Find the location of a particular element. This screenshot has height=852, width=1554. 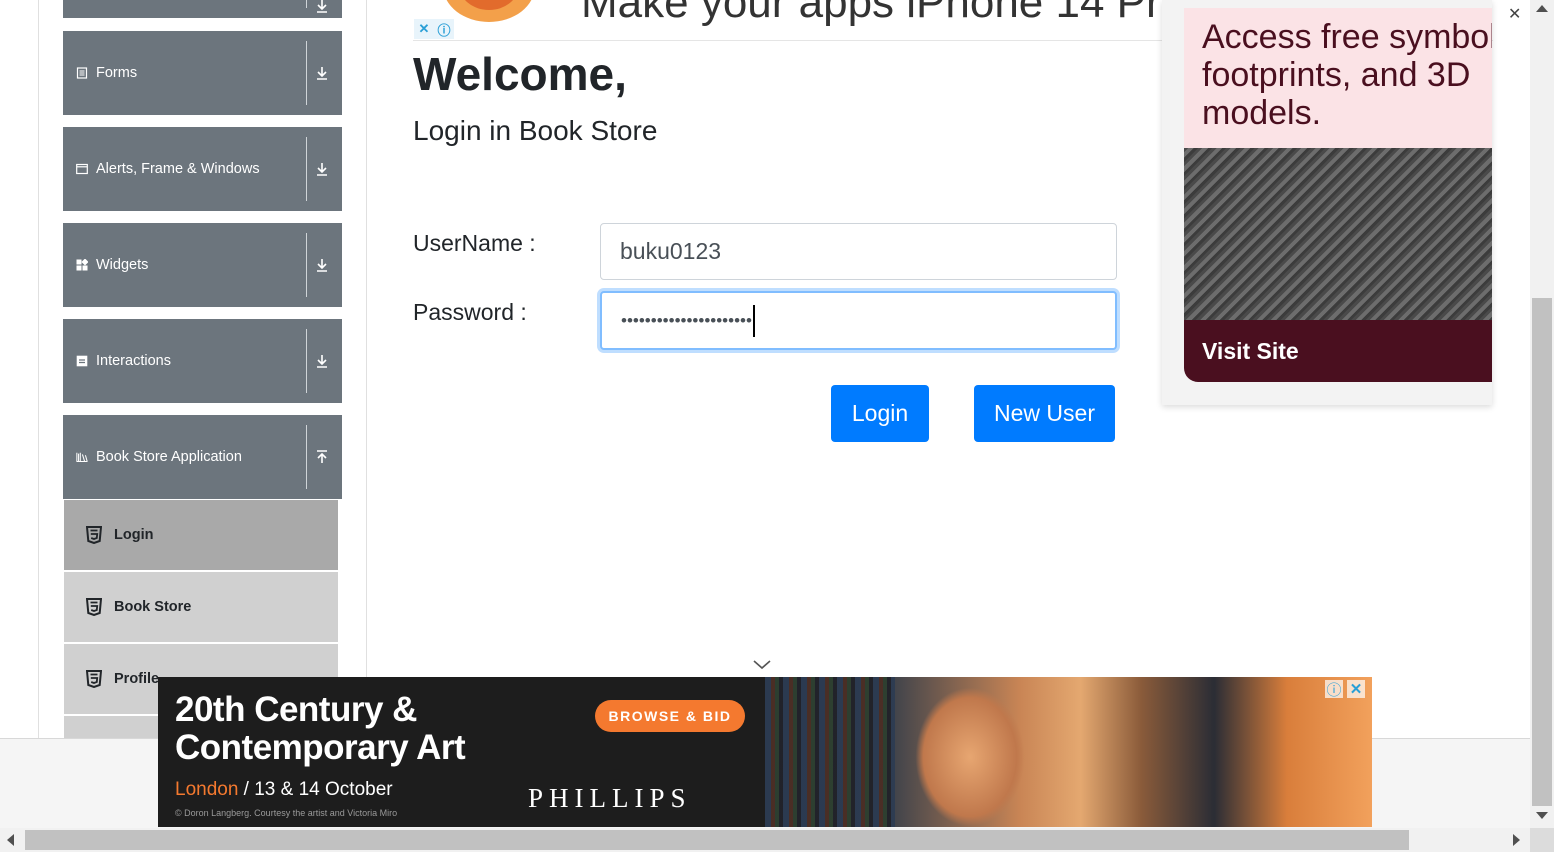

window-icon is located at coordinates (82, 169).